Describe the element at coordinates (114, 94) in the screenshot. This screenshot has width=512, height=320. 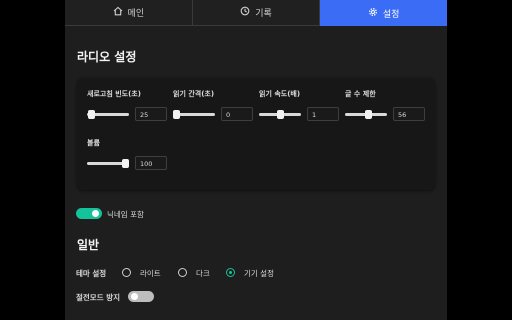
I see `control-label: 새로고침 빈도(초)` at that location.